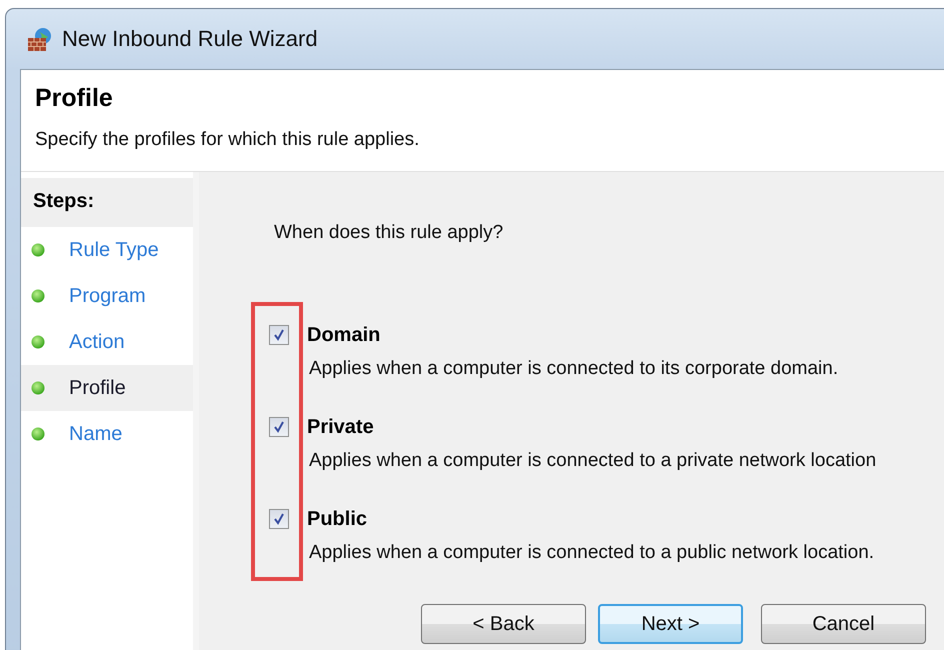 The height and width of the screenshot is (650, 944). I want to click on option-description: Applies when a computer is connected to a private network location, so click(593, 461).